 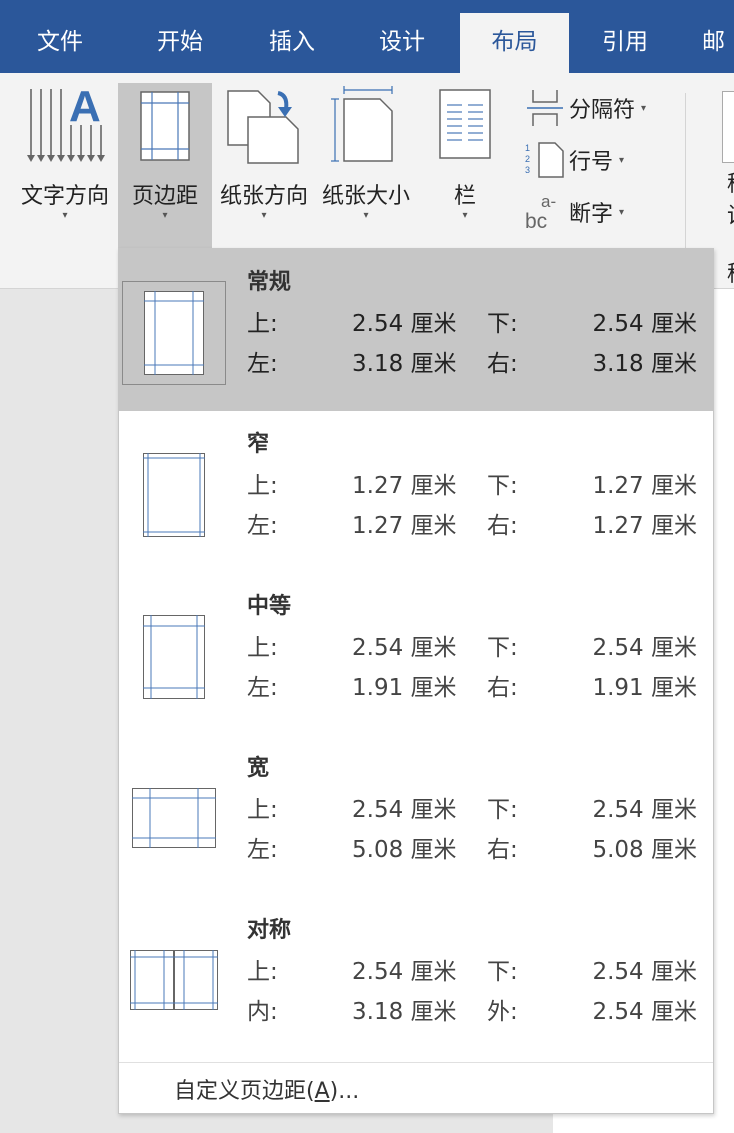 What do you see at coordinates (548, 201) in the screenshot?
I see `svg-text: a-` at bounding box center [548, 201].